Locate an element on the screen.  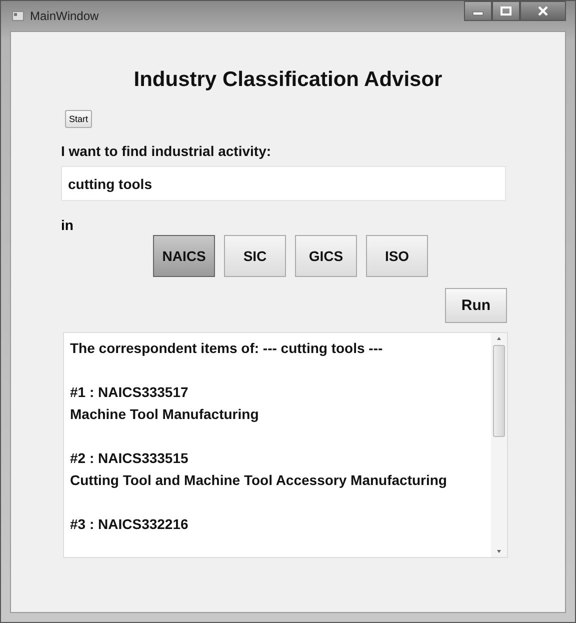
classification-toggle: ISO is located at coordinates (397, 256).